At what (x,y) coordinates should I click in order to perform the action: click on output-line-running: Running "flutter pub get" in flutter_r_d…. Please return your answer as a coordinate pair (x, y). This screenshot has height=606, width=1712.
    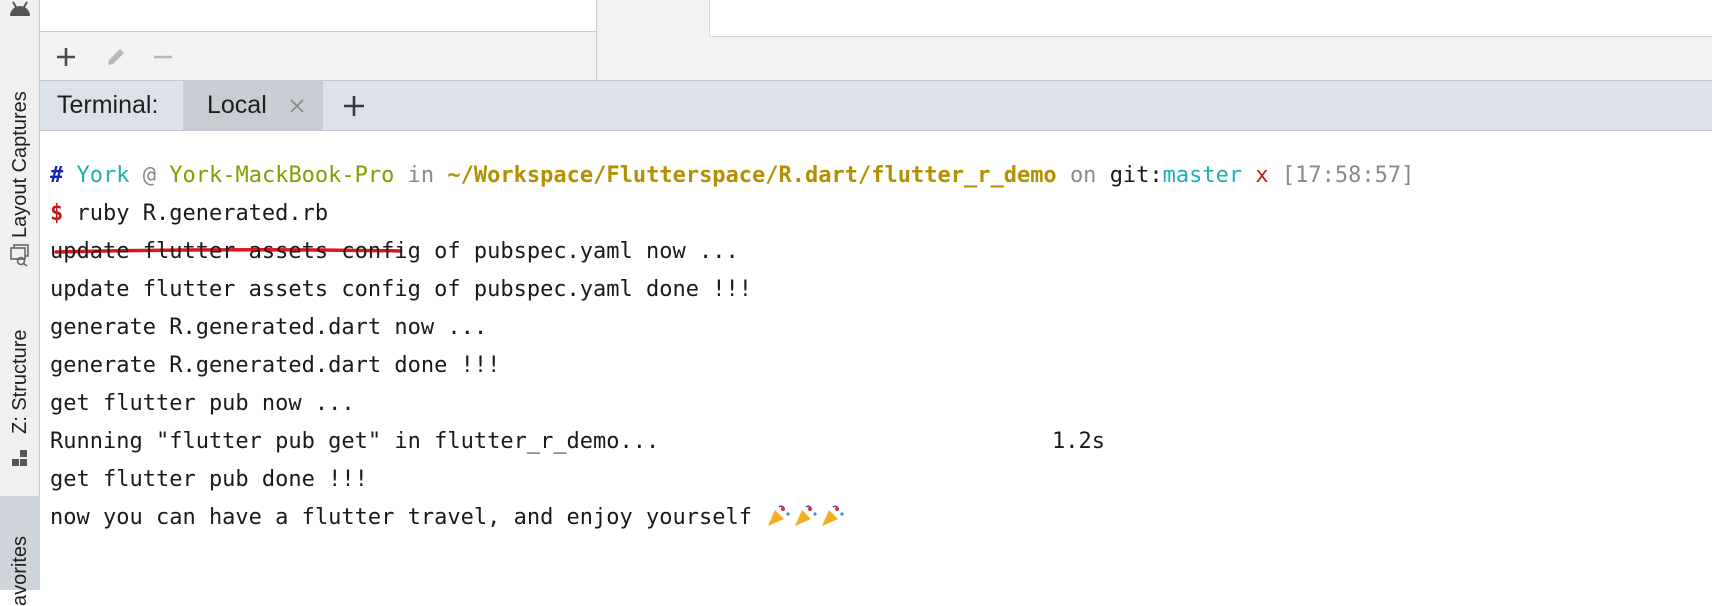
    Looking at the image, I should click on (600, 442).